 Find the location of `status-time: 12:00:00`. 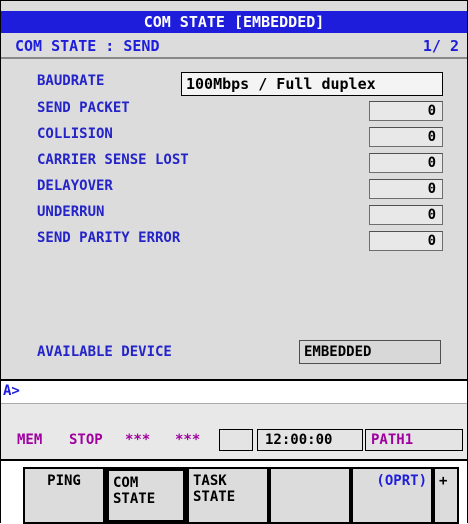

status-time: 12:00:00 is located at coordinates (299, 440).